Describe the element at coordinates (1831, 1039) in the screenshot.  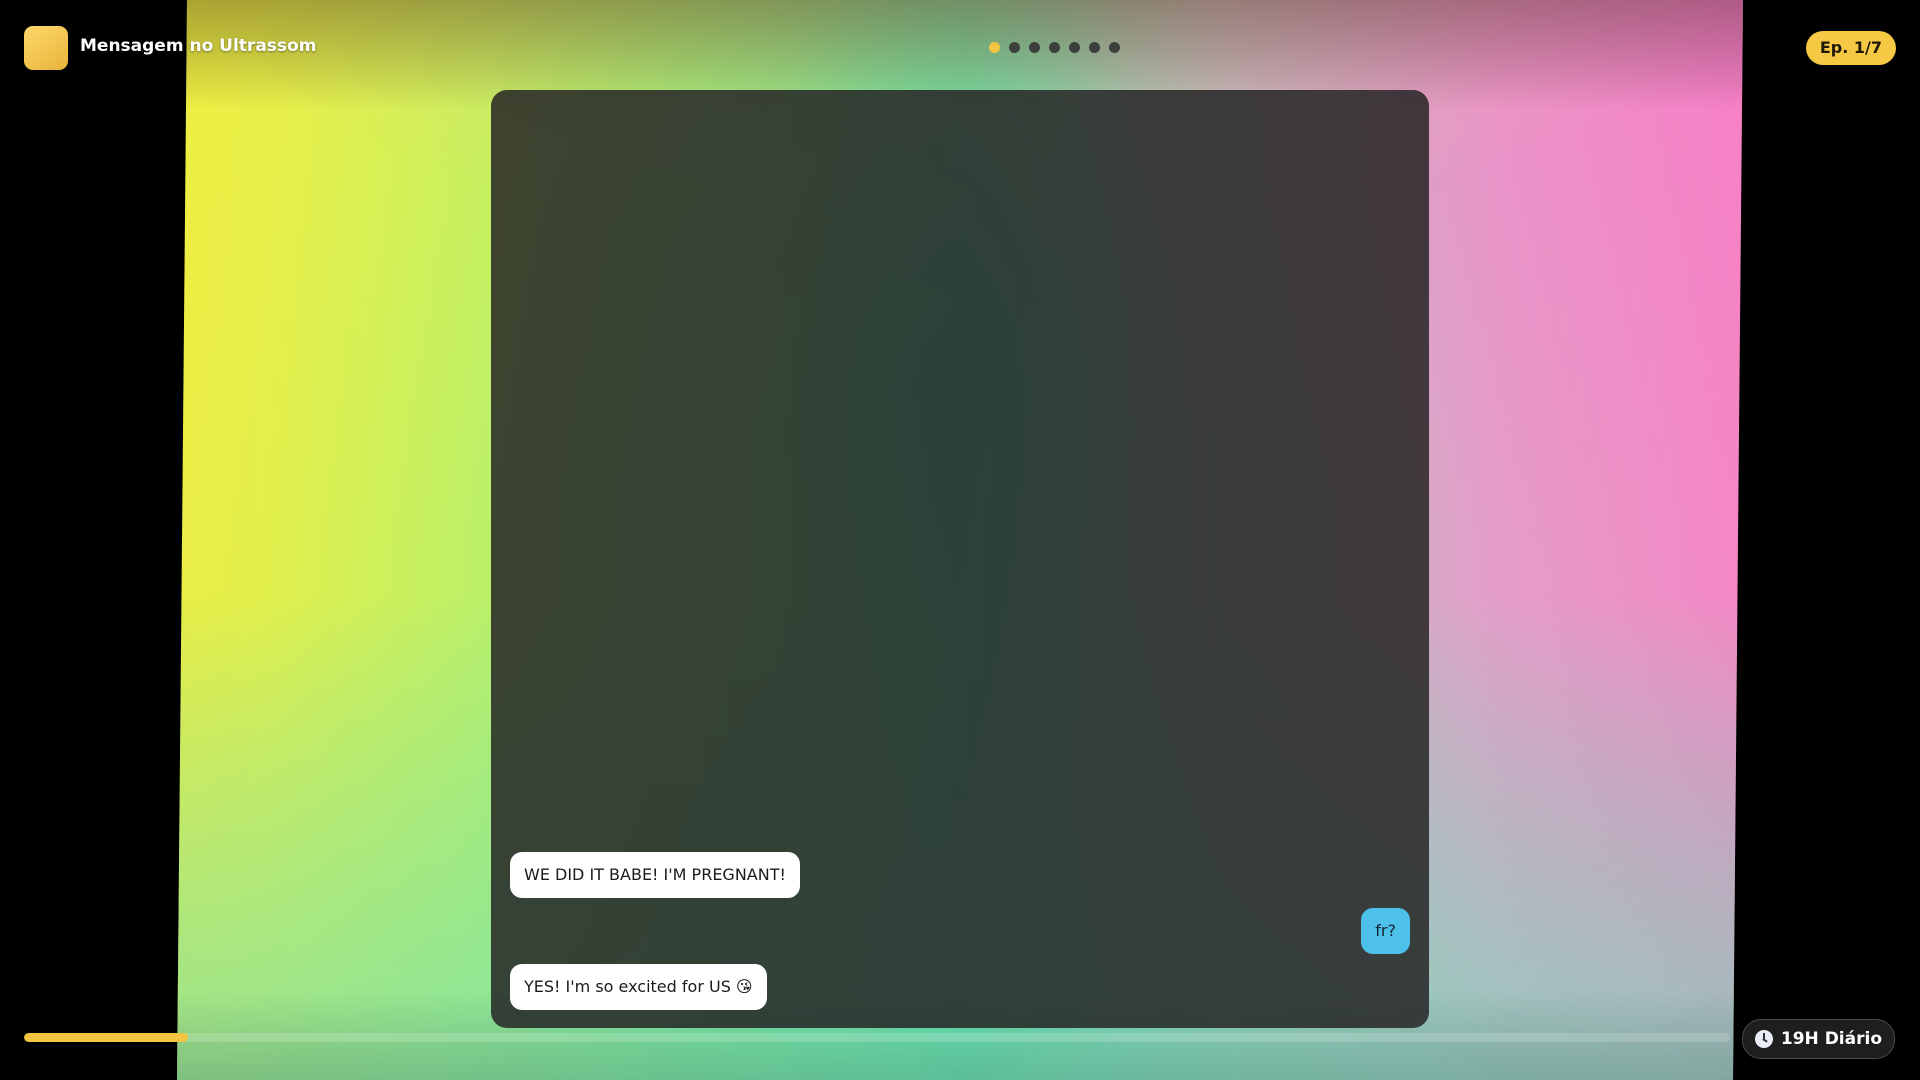
I see `schedule-label: 19H Diário` at that location.